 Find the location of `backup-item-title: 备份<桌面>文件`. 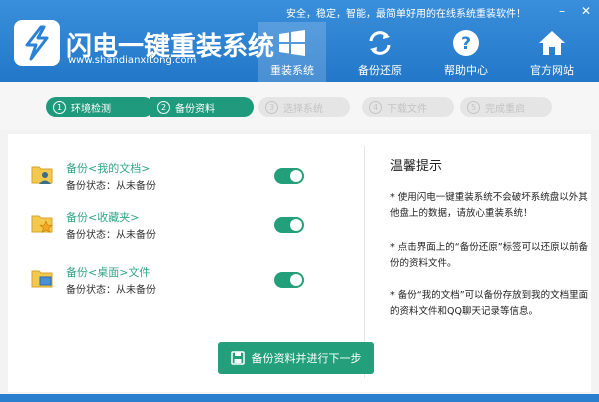

backup-item-title: 备份<桌面>文件 is located at coordinates (108, 272).